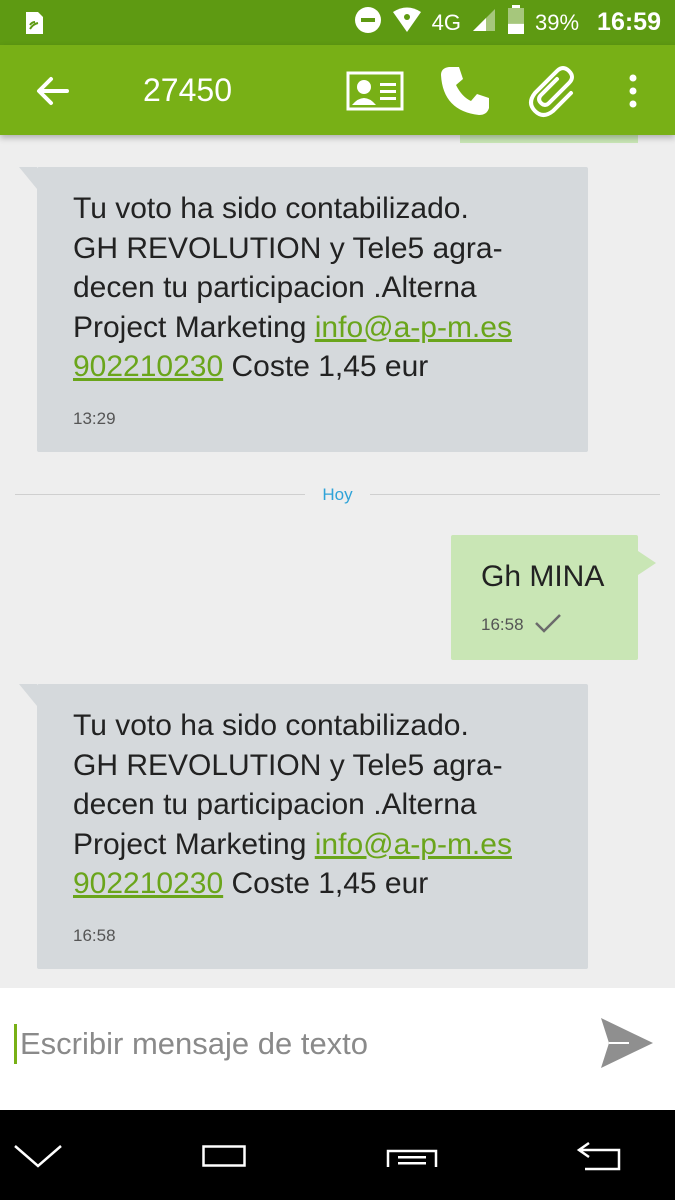  Describe the element at coordinates (553, 597) in the screenshot. I see `outgoing-message: Gh MINA 16:58` at that location.